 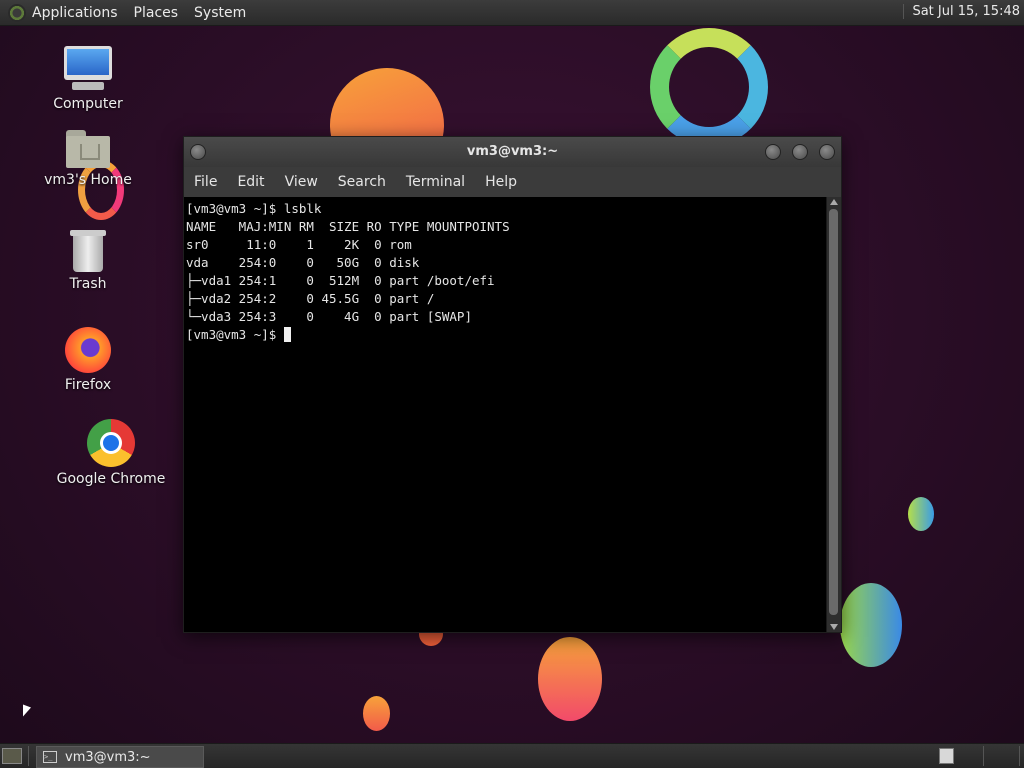 What do you see at coordinates (111, 479) in the screenshot?
I see `desktop-icon-label: Google Chrome` at bounding box center [111, 479].